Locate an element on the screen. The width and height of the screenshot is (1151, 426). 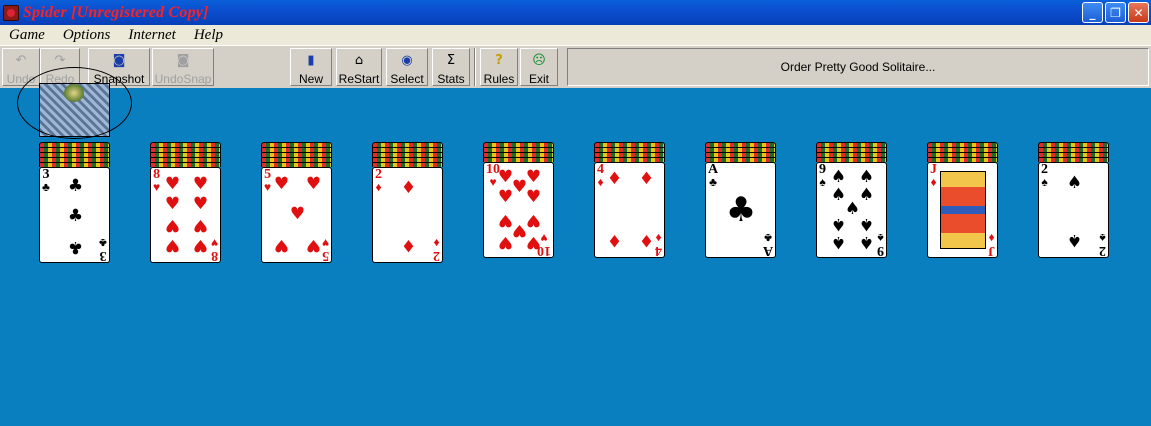
close-button: ✕ is located at coordinates (1138, 12).